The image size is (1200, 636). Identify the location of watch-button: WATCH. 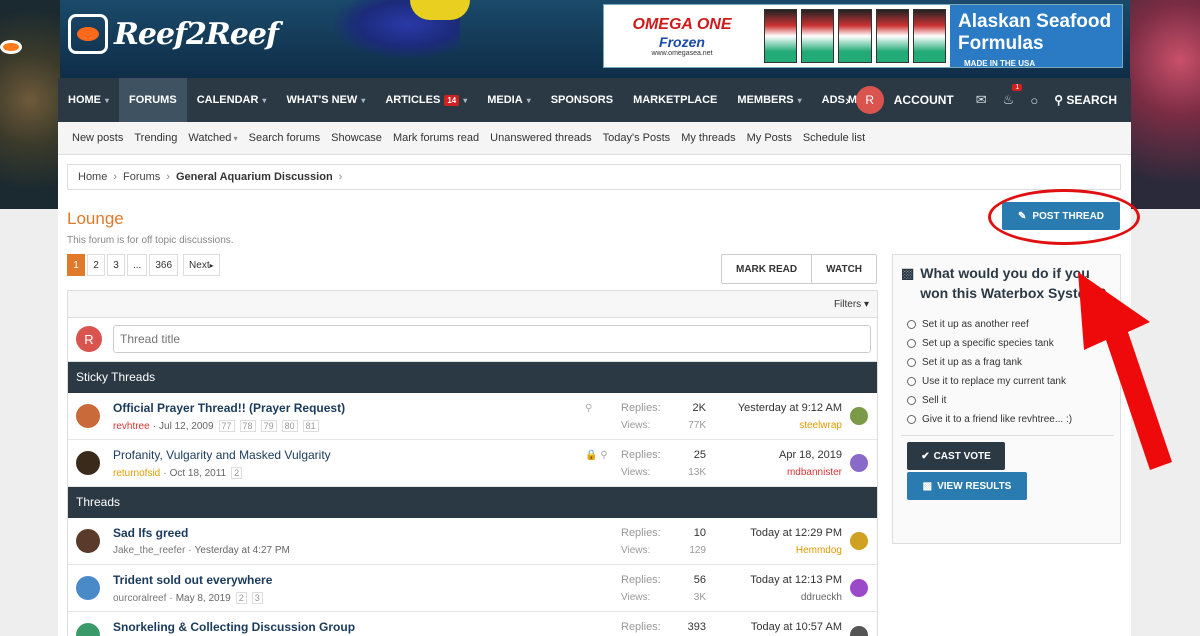
(843, 269).